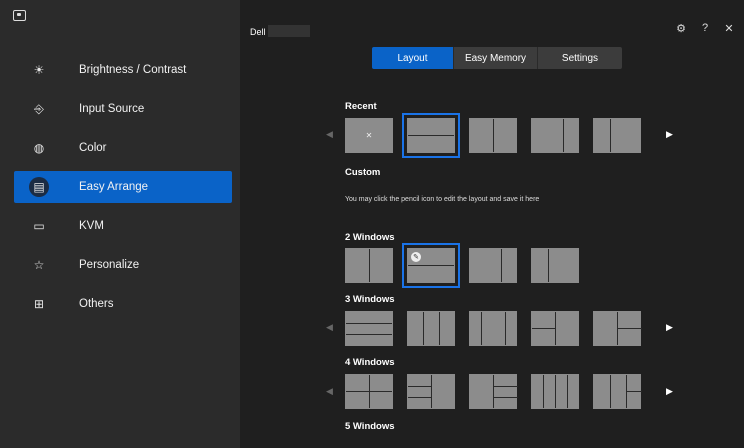 This screenshot has width=744, height=448. What do you see at coordinates (329, 391) in the screenshot?
I see `four-scroll-left-icon: ◀` at bounding box center [329, 391].